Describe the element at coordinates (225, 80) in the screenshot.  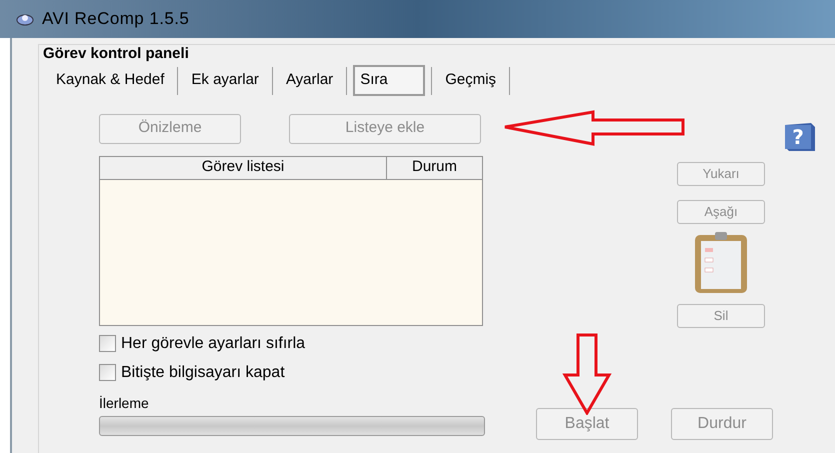
I see `tab: Ek ayarlar` at that location.